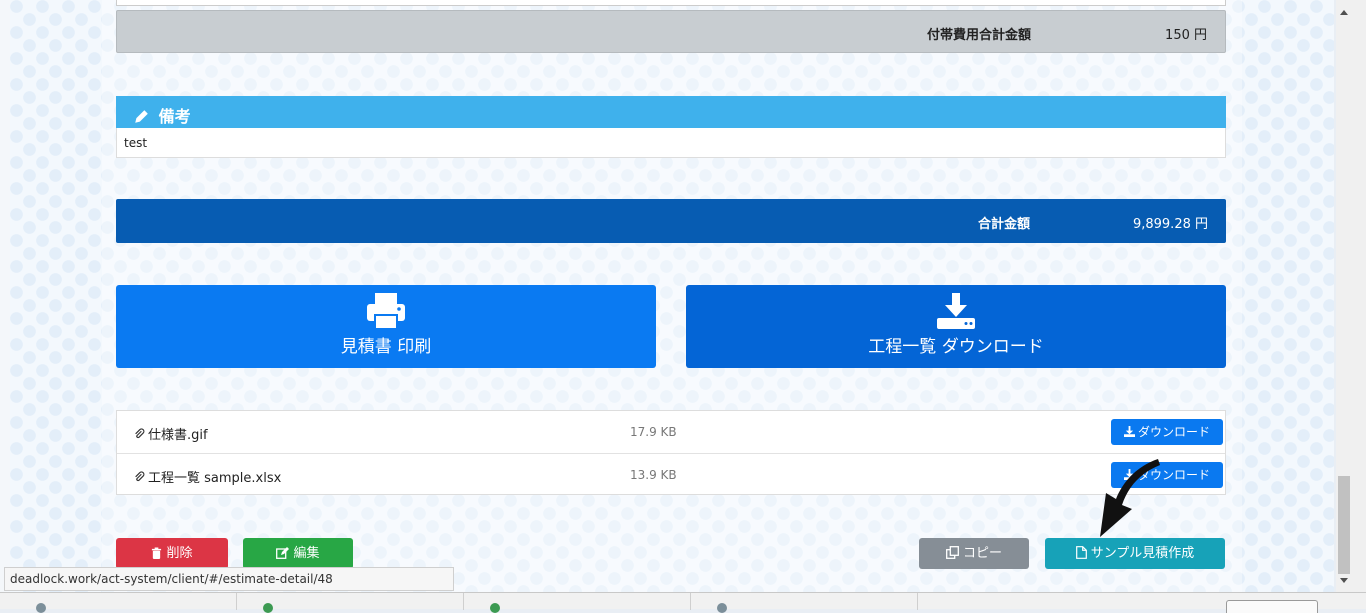 This screenshot has width=1366, height=613. What do you see at coordinates (386, 311) in the screenshot?
I see `printer-icon` at bounding box center [386, 311].